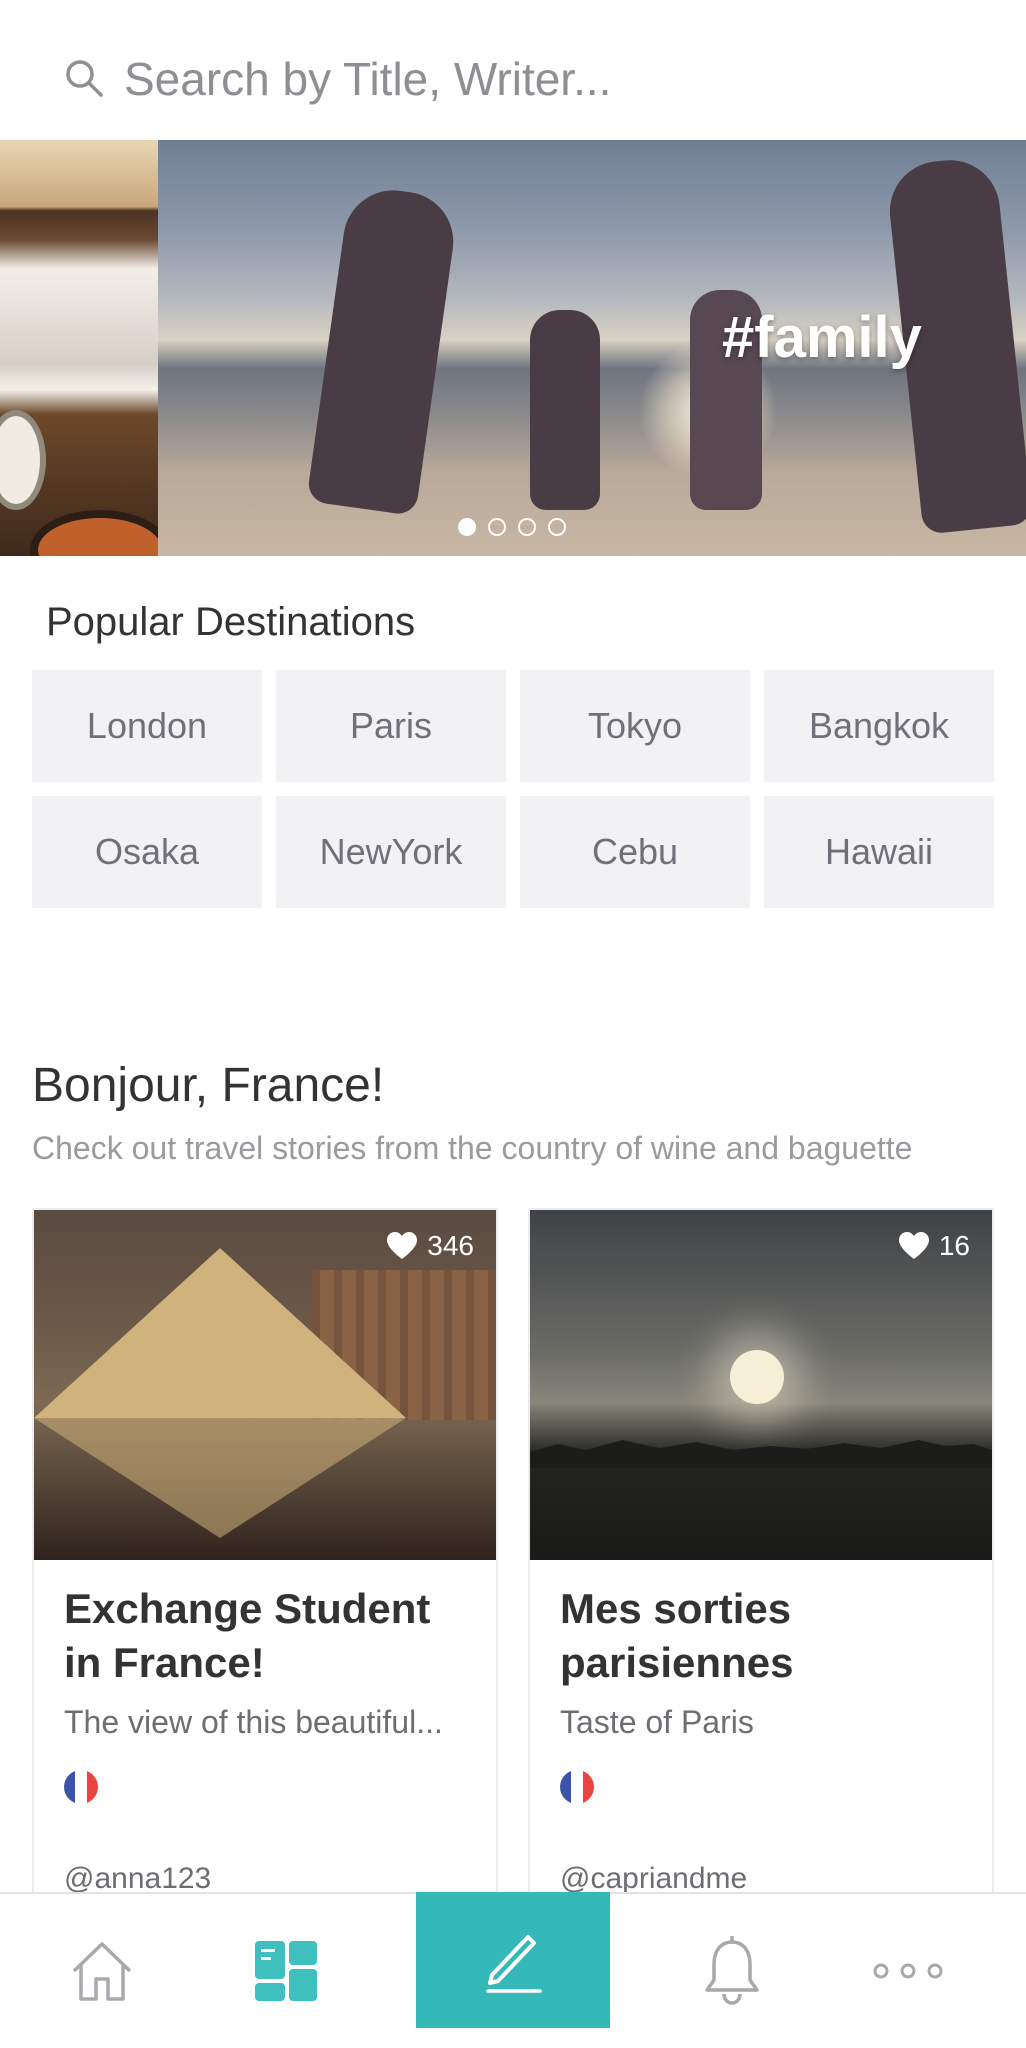 This screenshot has width=1026, height=2048. I want to click on destination-bangkok: Bangkok, so click(879, 726).